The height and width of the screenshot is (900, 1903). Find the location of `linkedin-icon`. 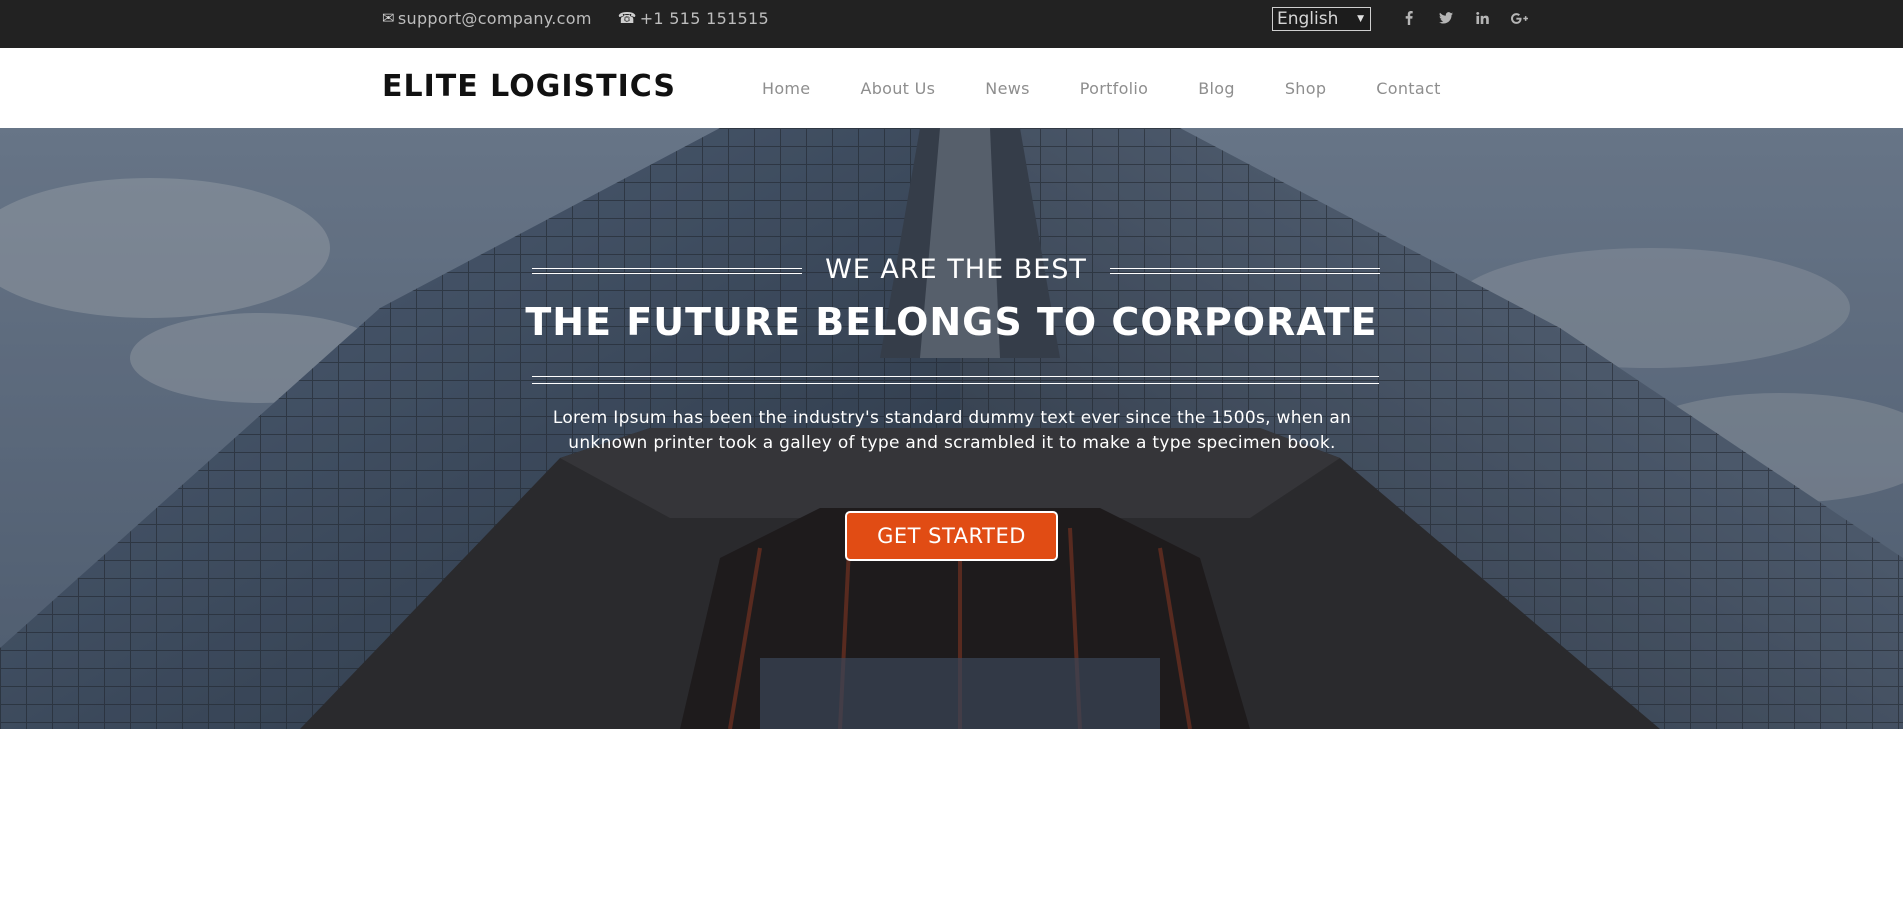

linkedin-icon is located at coordinates (1482, 18).